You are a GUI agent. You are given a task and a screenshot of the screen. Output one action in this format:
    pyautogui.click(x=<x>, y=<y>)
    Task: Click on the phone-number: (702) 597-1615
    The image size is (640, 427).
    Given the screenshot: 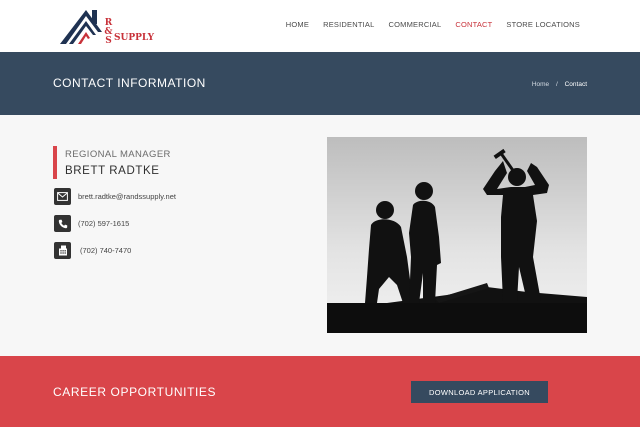 What is the action you would take?
    pyautogui.click(x=103, y=223)
    